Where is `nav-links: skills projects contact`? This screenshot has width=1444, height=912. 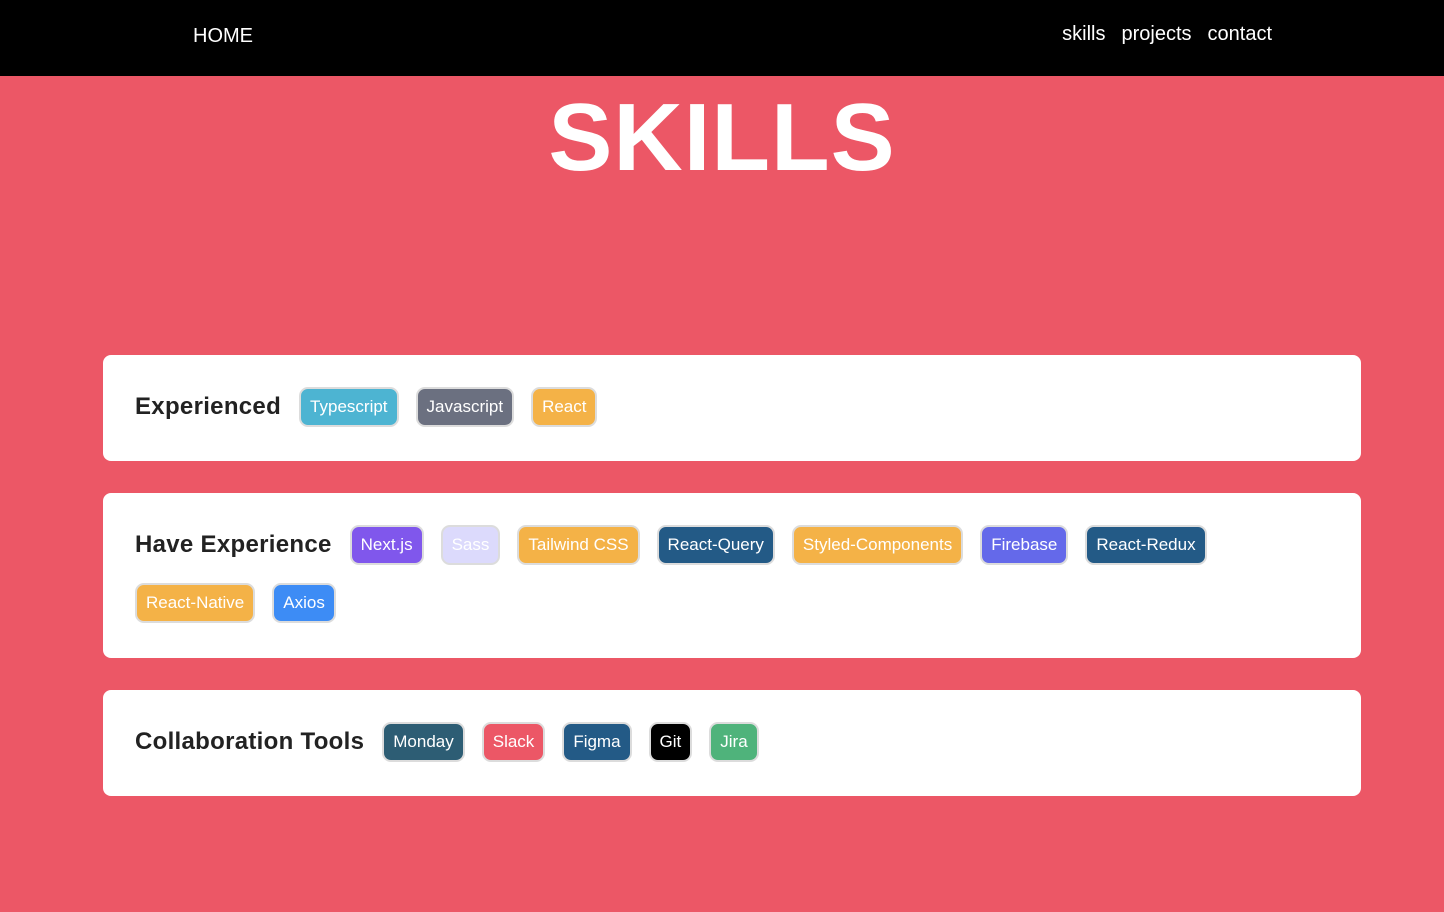
nav-links: skills projects contact is located at coordinates (1167, 34).